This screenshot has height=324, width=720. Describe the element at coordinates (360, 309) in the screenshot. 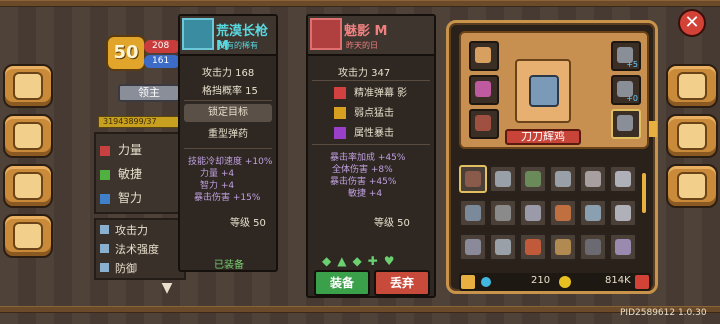

I see `bottom-beam` at that location.